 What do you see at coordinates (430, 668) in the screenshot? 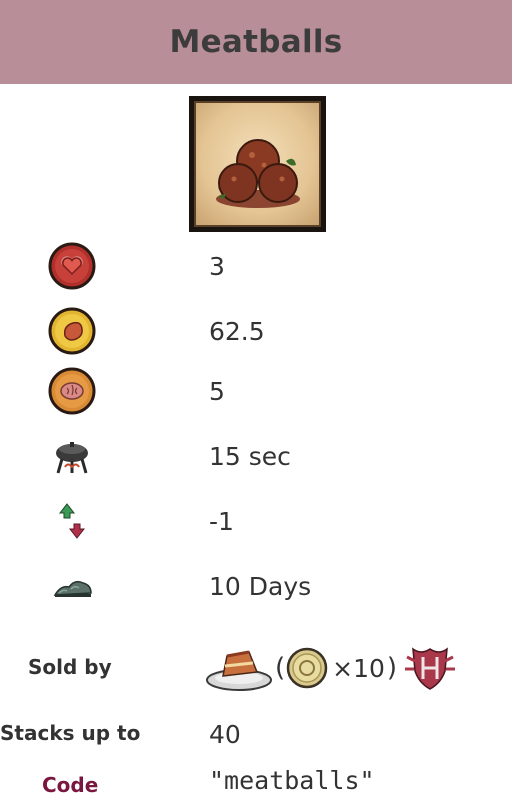
I see `hamlet-shield-icon` at bounding box center [430, 668].